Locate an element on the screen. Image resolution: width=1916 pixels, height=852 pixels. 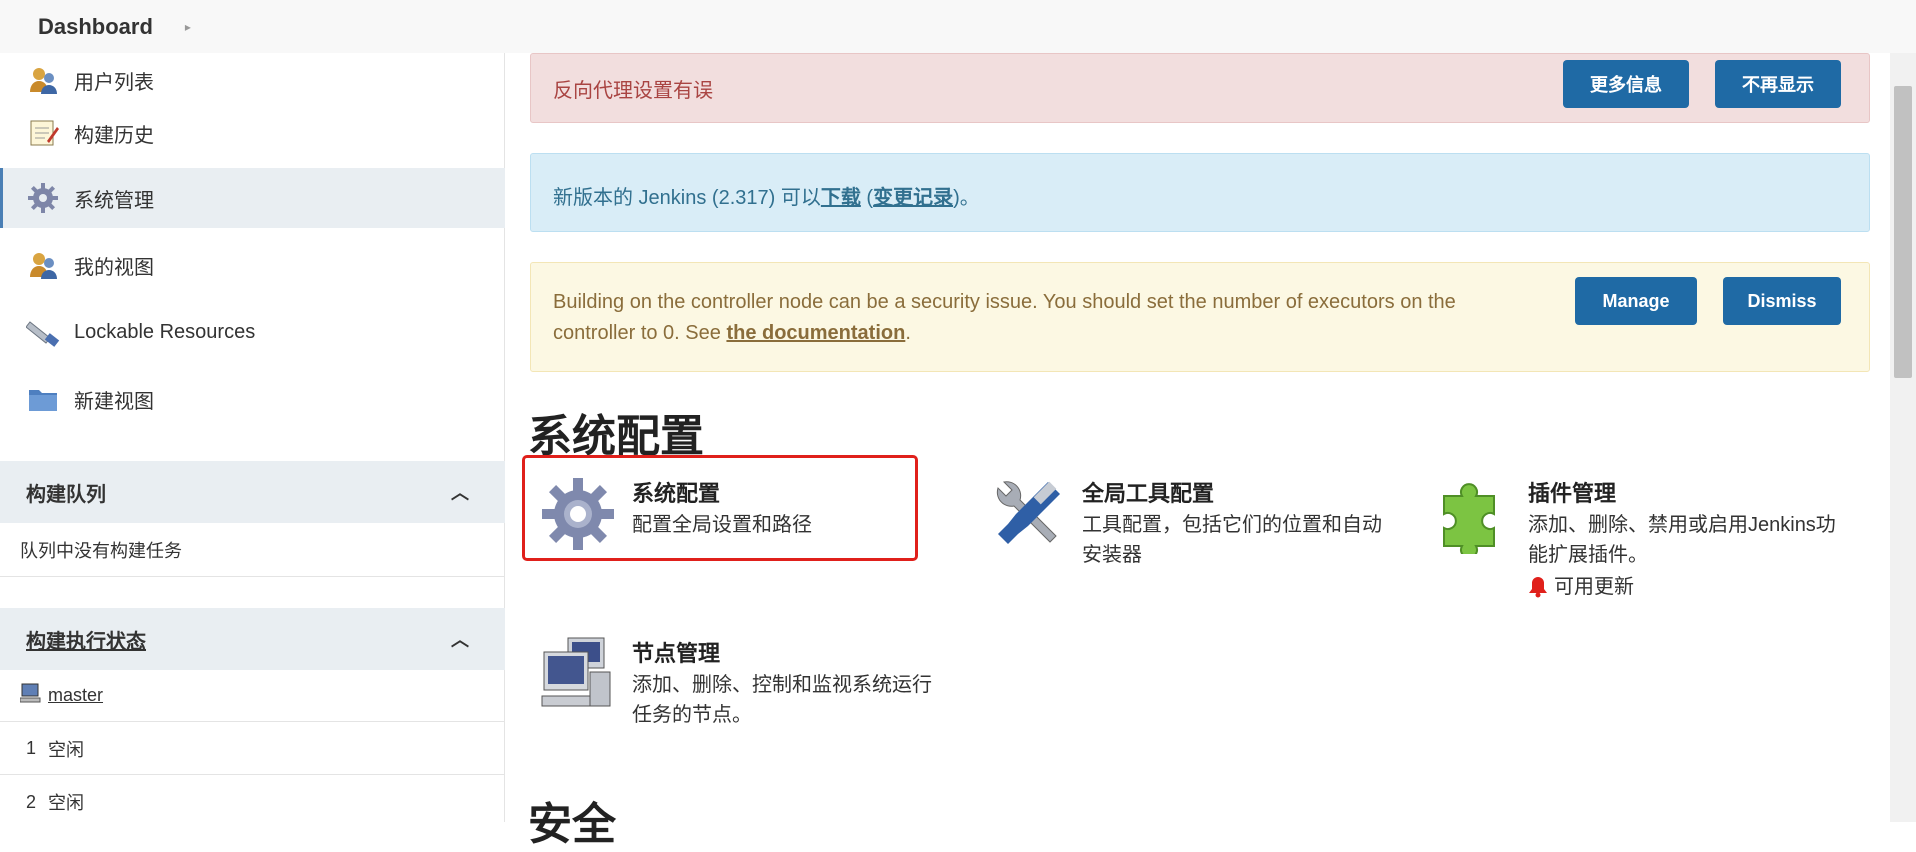
folder-icon is located at coordinates (43, 399).